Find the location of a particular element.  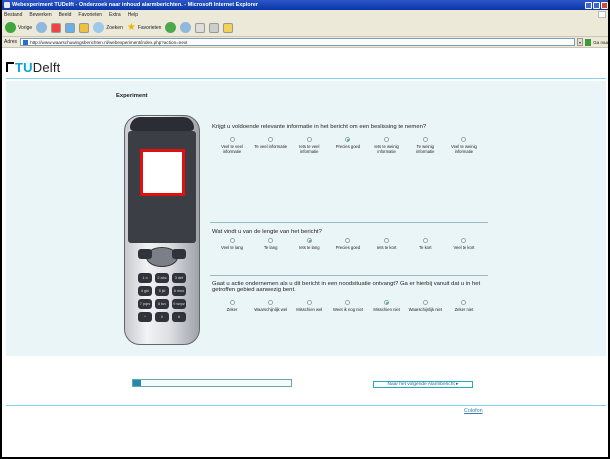

answer-option-label: Zeker is located at coordinates (232, 309).